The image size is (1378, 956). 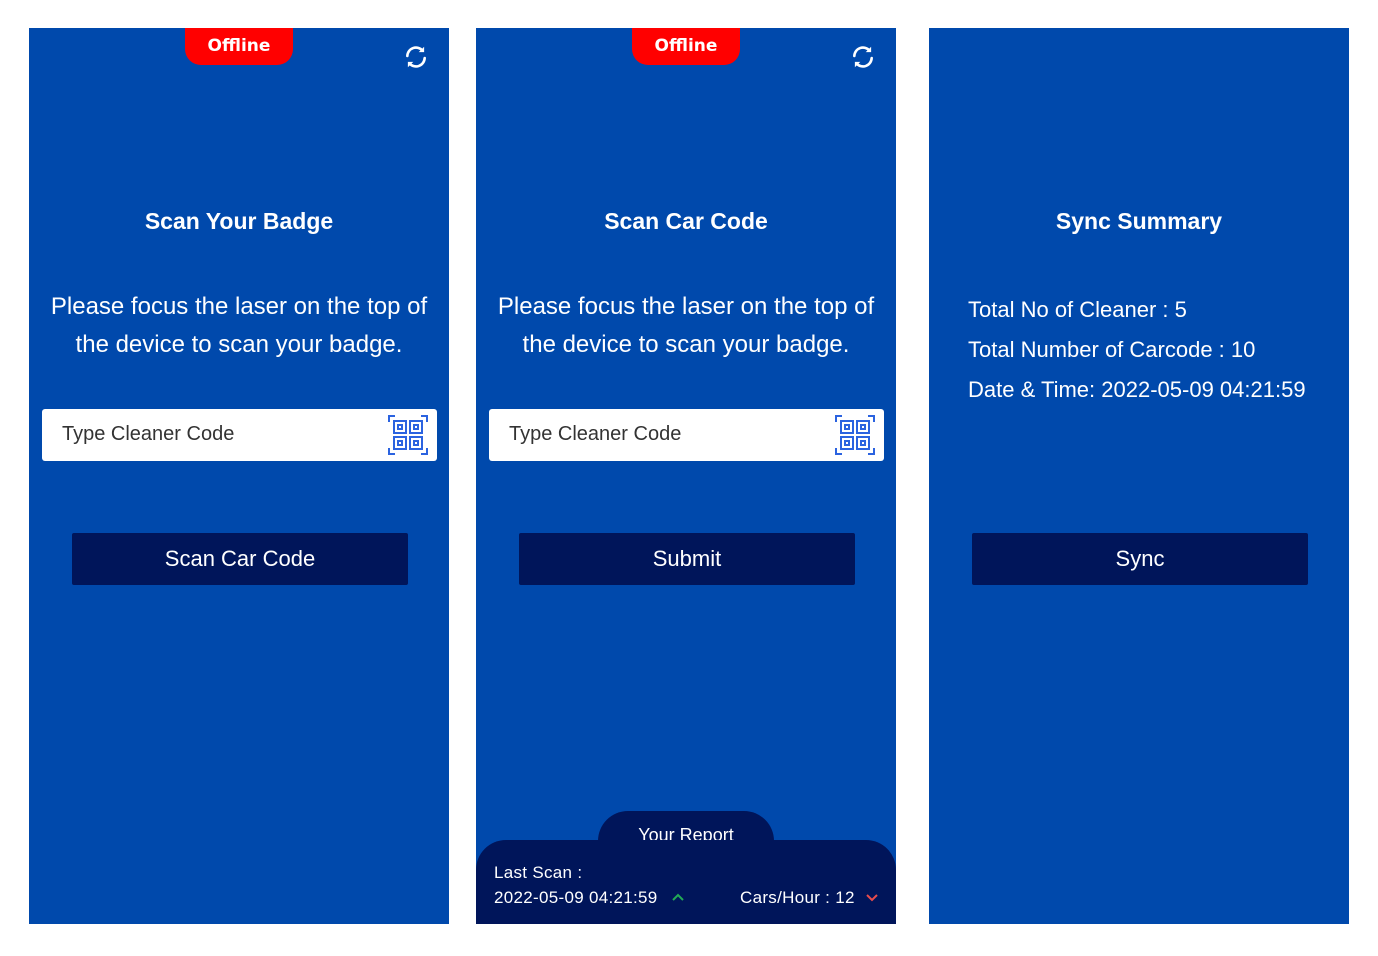 What do you see at coordinates (1139, 221) in the screenshot?
I see `page-title: Sync Summary` at bounding box center [1139, 221].